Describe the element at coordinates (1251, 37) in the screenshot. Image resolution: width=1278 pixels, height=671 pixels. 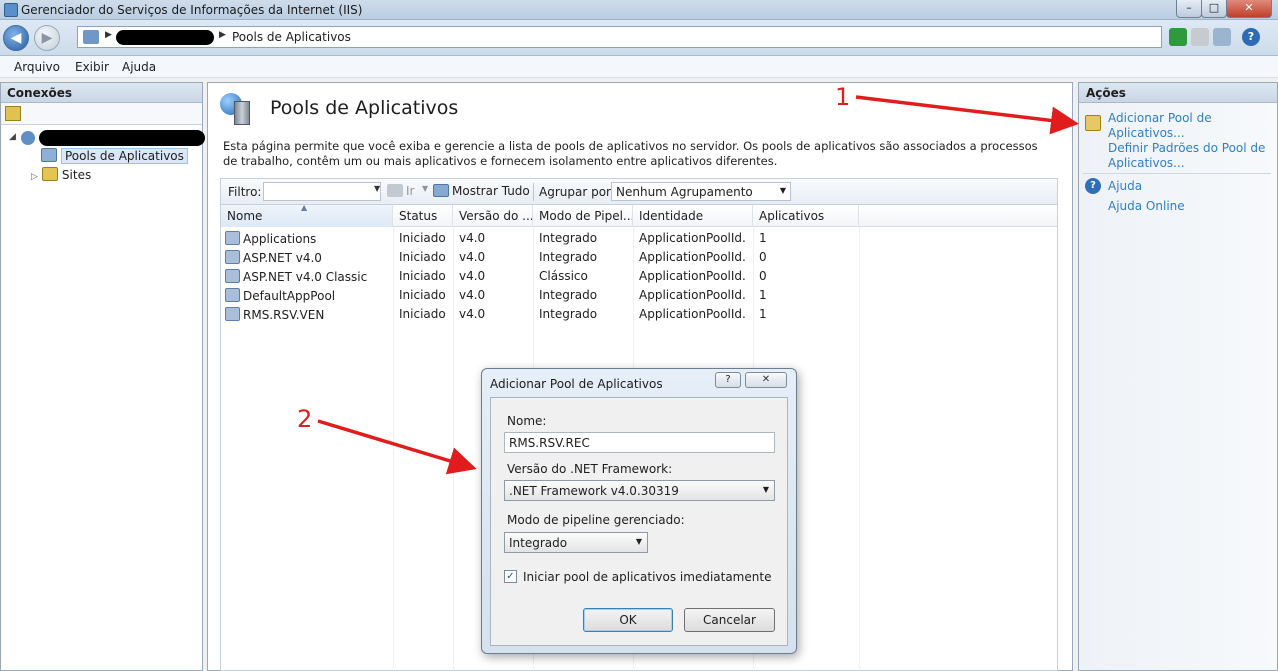
I see `help-icon: ?` at that location.